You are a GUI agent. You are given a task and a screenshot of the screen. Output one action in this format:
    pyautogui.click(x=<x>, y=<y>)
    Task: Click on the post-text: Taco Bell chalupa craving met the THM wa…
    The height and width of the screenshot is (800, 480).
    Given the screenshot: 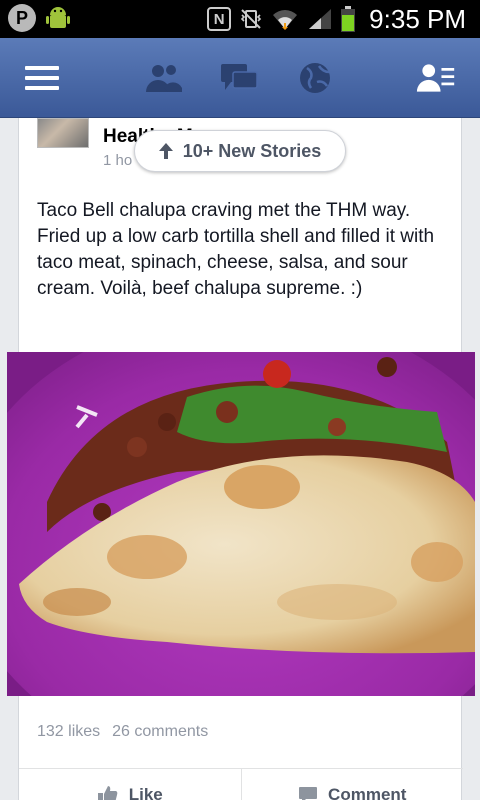 What is the action you would take?
    pyautogui.click(x=236, y=249)
    